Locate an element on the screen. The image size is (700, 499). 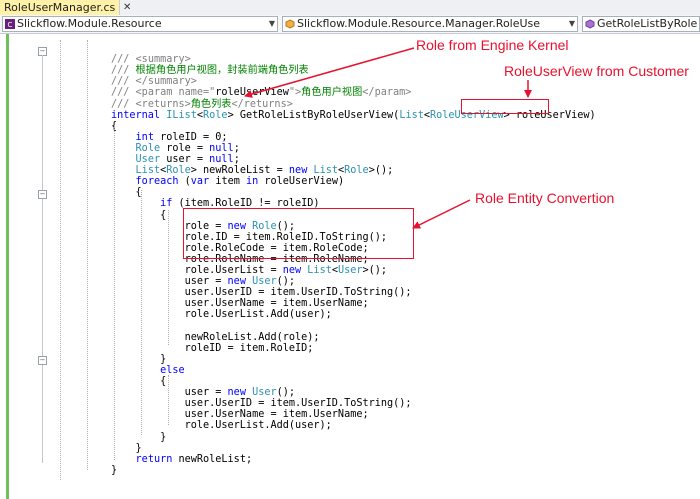
code-token: role.UserList = is located at coordinates (197, 270).